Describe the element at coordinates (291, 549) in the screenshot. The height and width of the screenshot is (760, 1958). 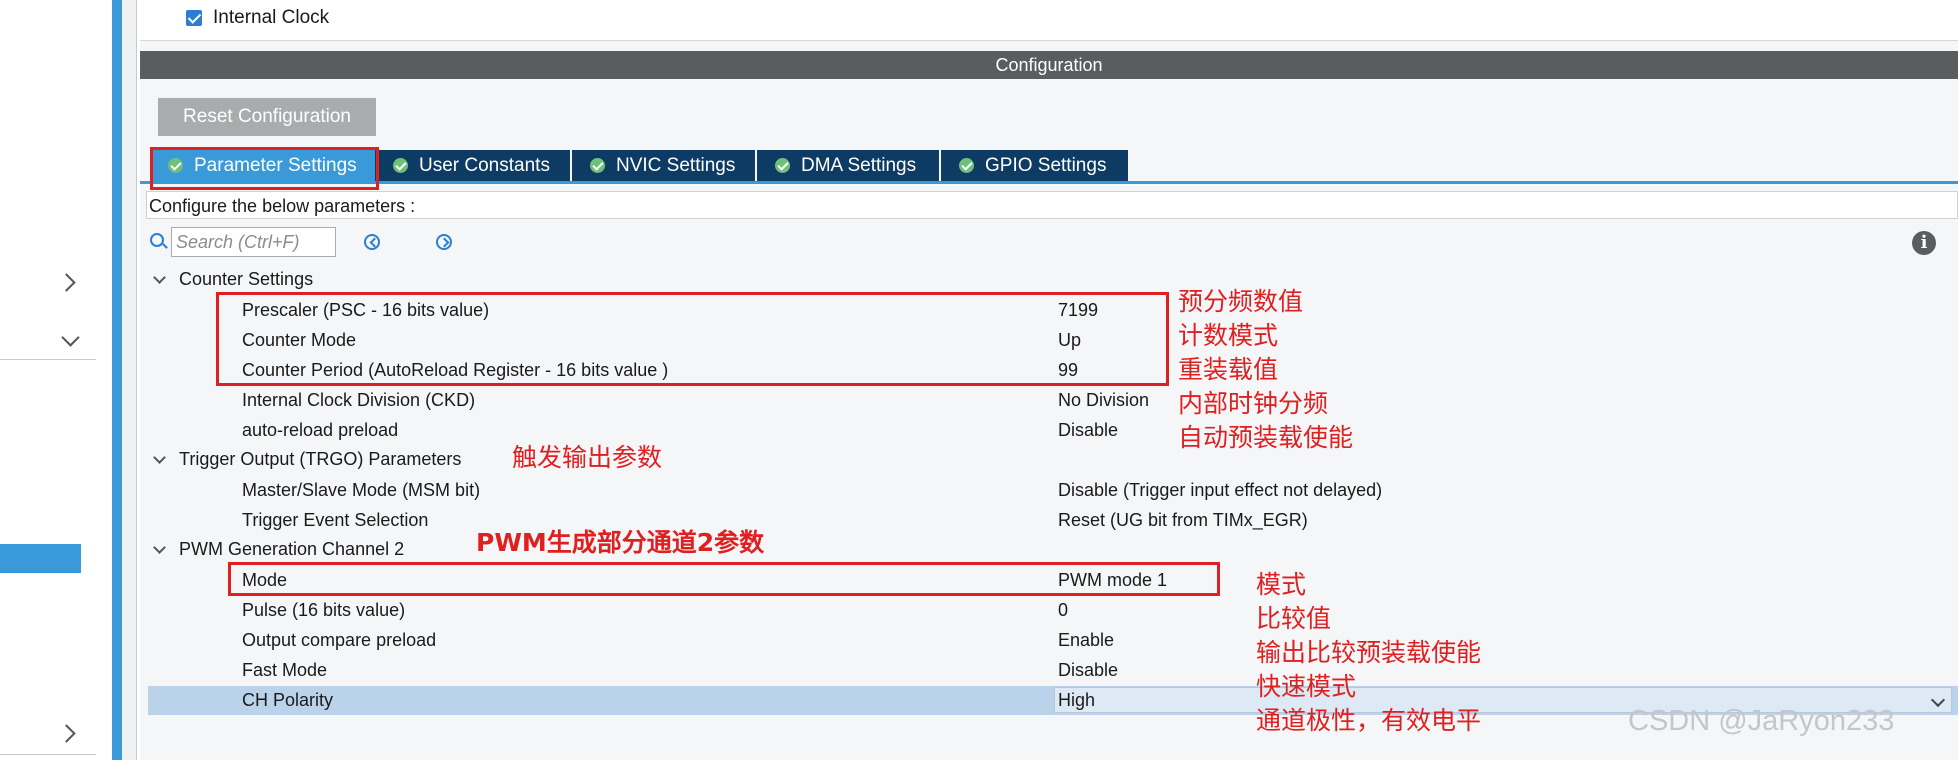
I see `group-pwm-channel-2: PWM Generation Channel 2` at that location.